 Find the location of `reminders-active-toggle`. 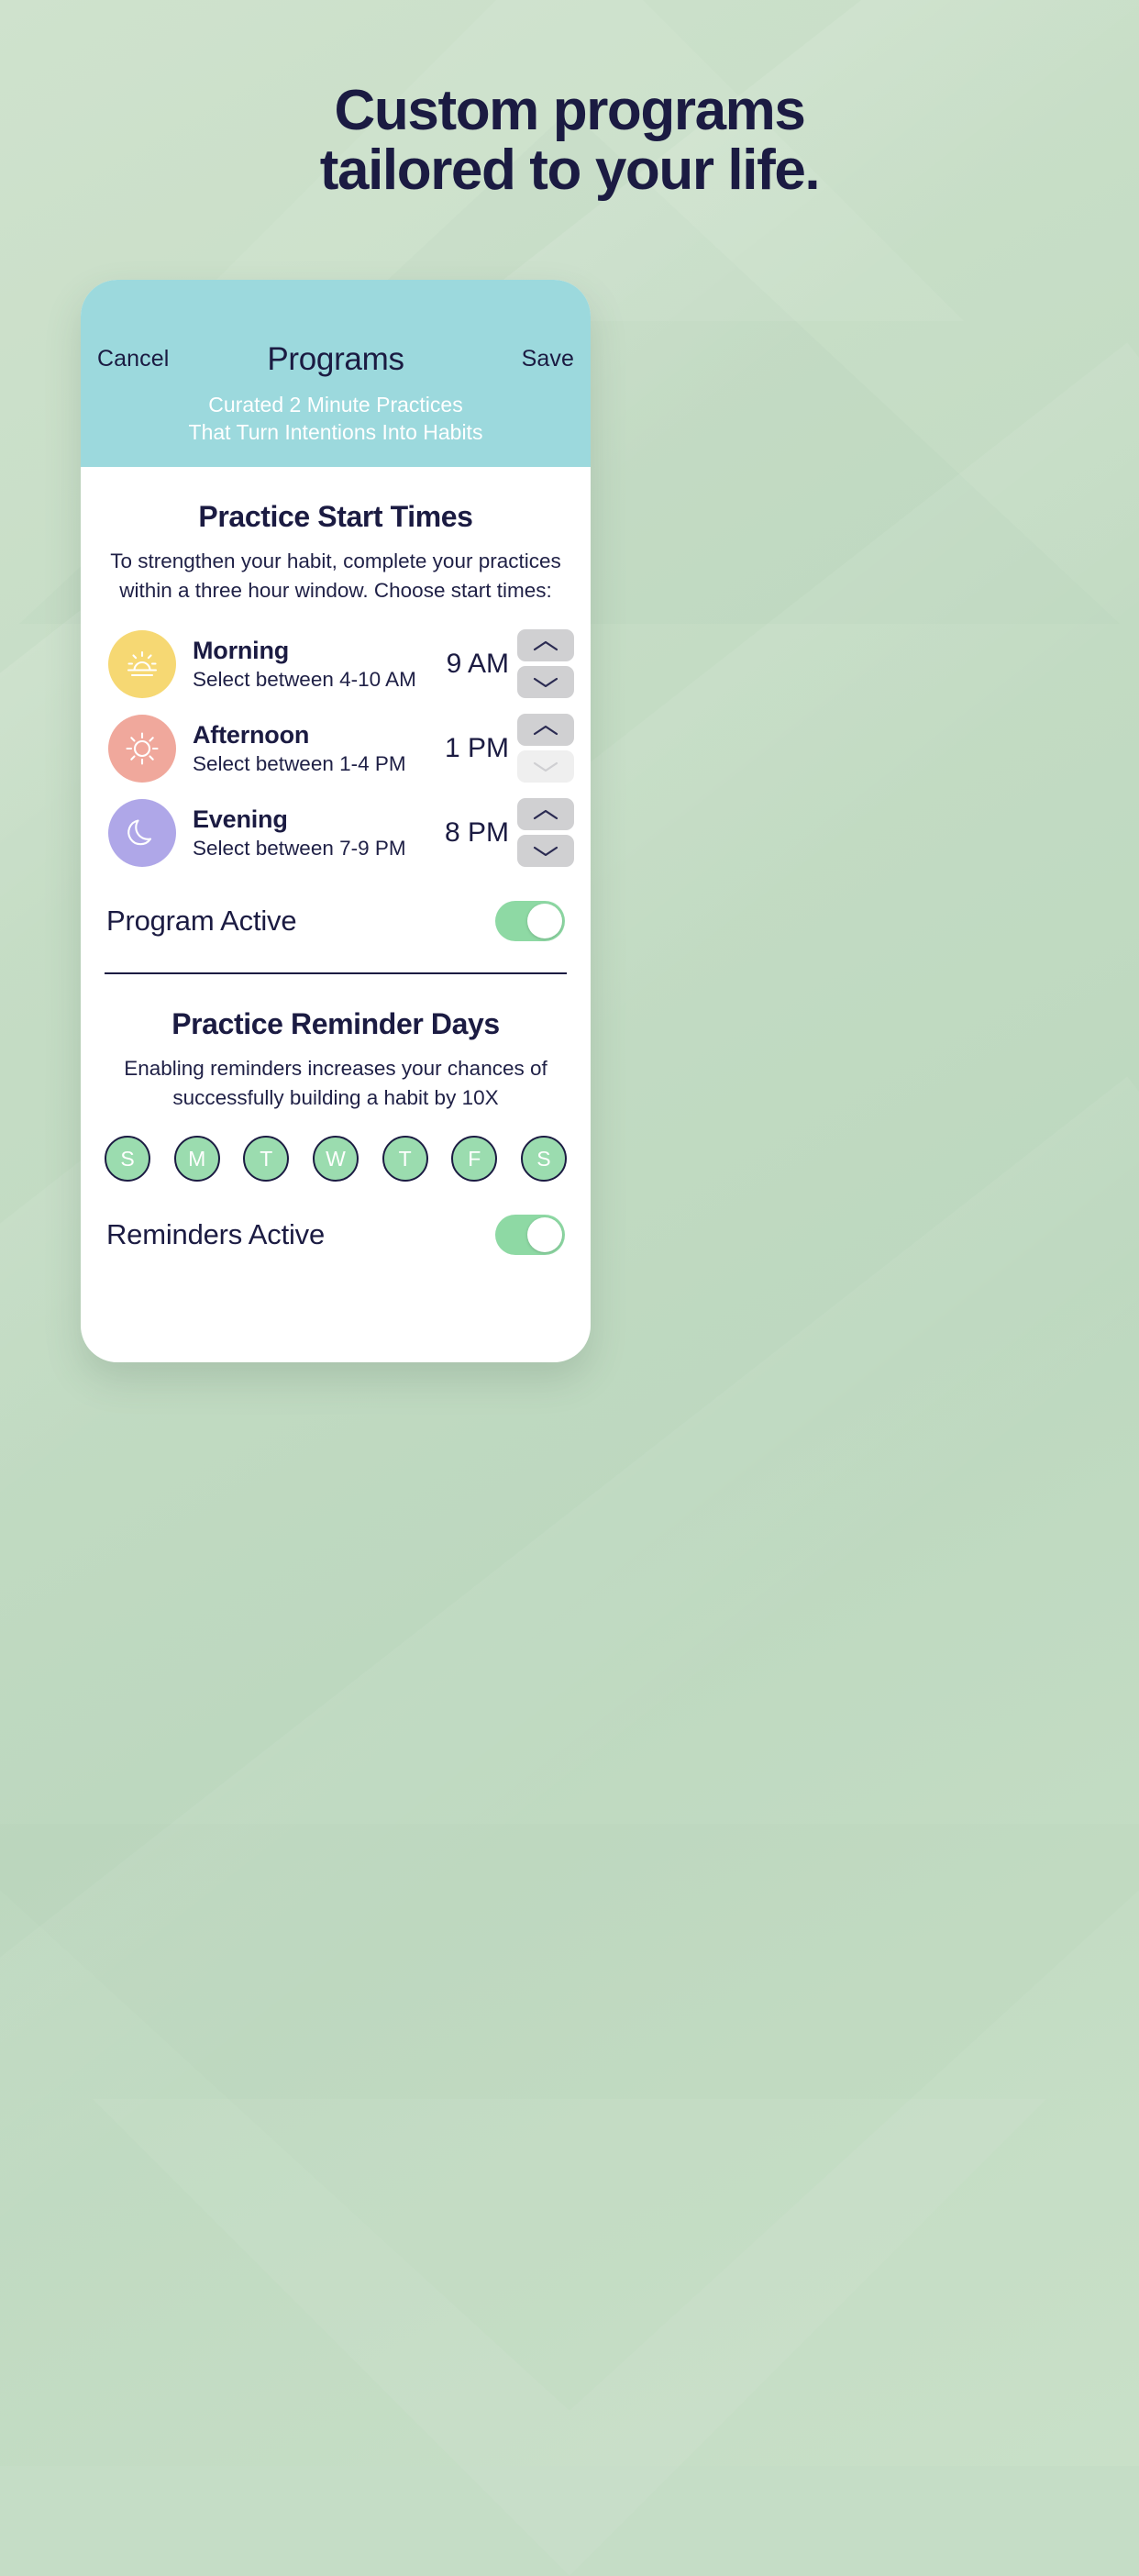

reminders-active-toggle is located at coordinates (530, 1235).